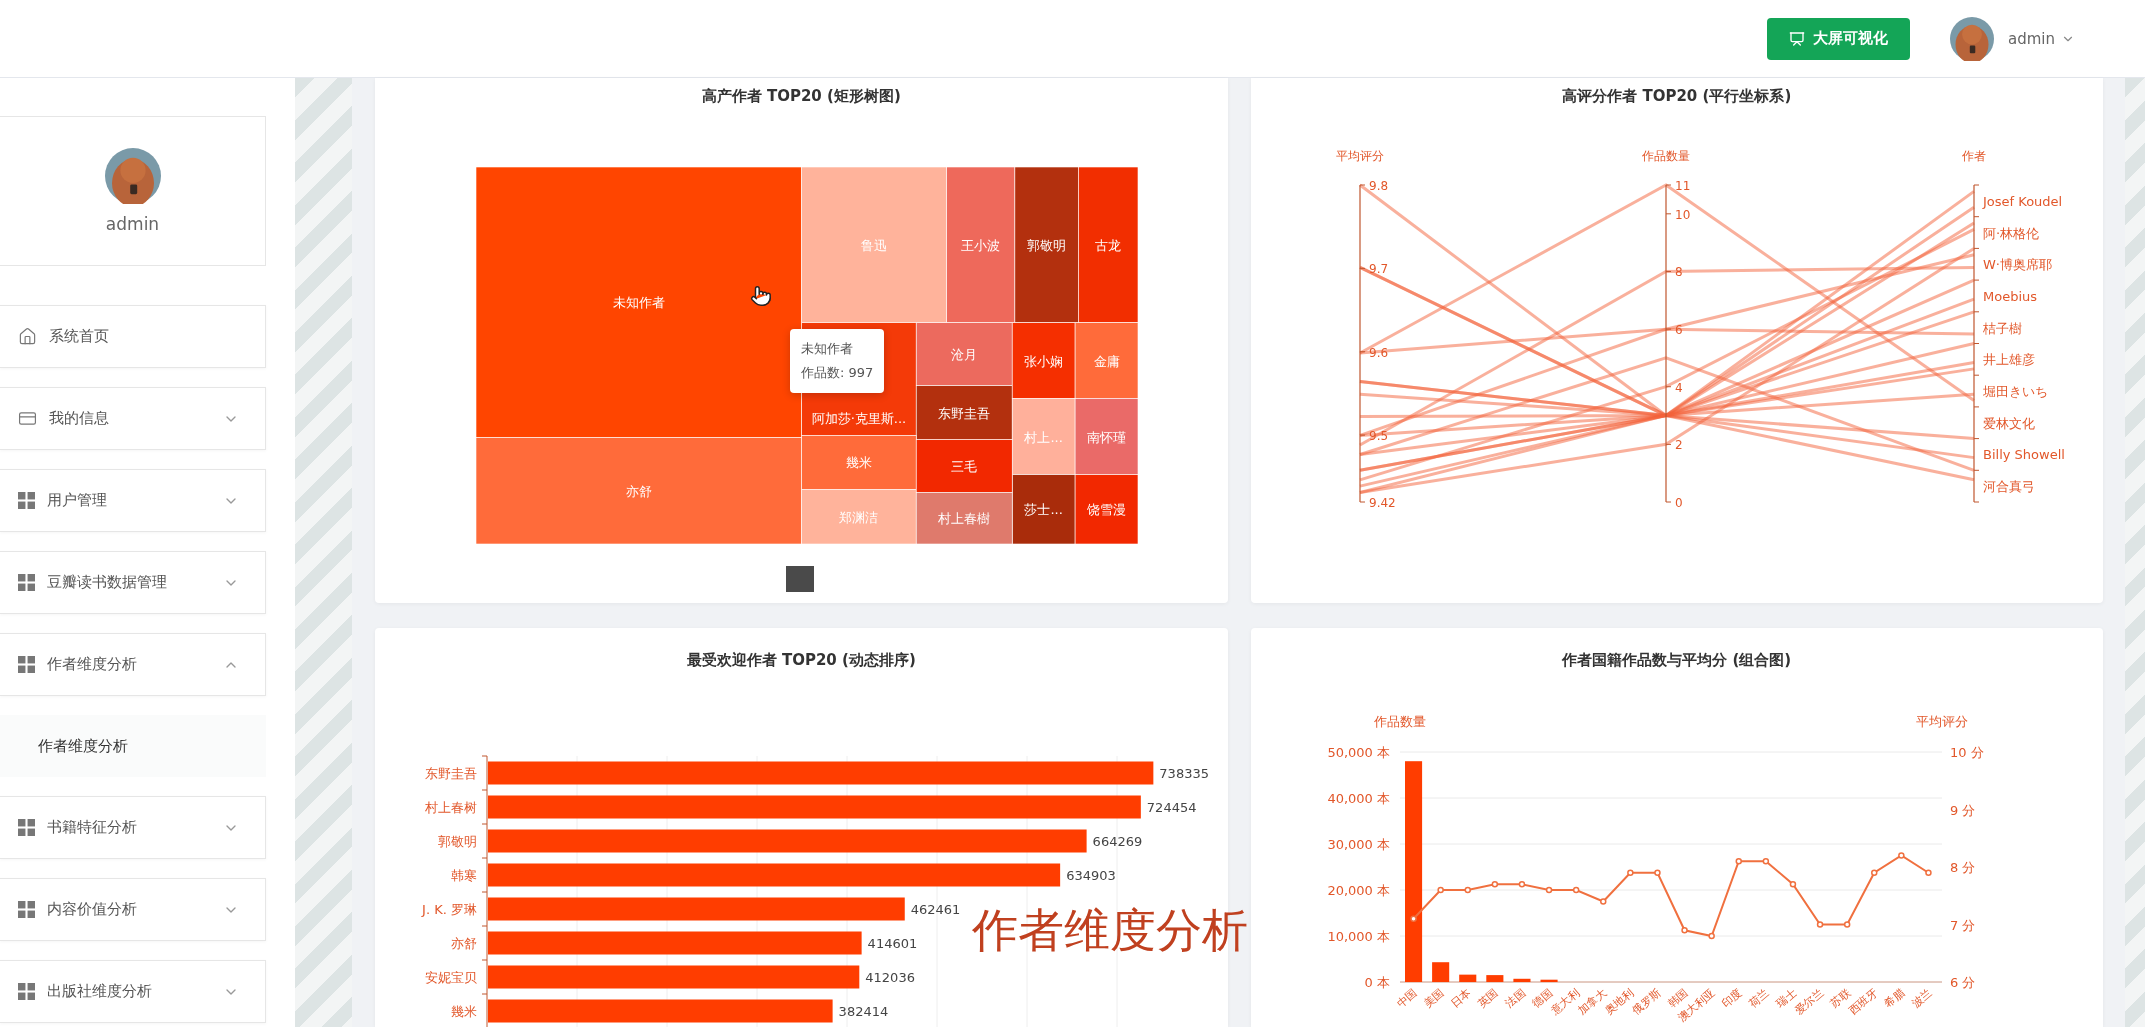 This screenshot has height=1027, width=2145. What do you see at coordinates (464, 943) in the screenshot?
I see `category-label: 亦舒` at bounding box center [464, 943].